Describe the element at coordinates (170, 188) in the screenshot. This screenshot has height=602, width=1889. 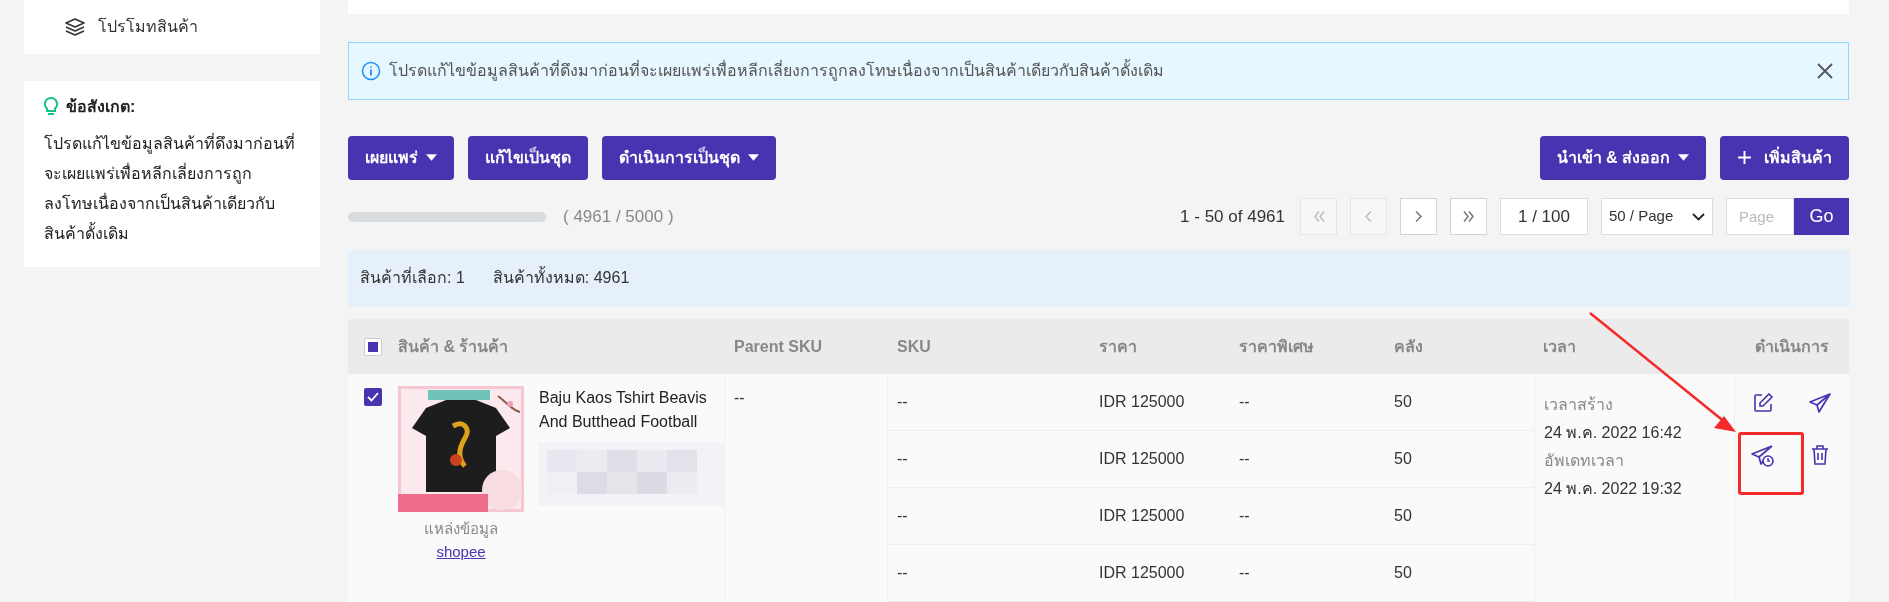
I see `note-text: โปรดแก้ไขข้อมูลสินค้าที่ดึงมาก่อนที่จะเผยแพร่เพื่อหลีกเลี่ยงการถูกลงโทษเนื่องจากเป็นสินค้าเดียวกับสินค้าดั้งเดิม` at that location.